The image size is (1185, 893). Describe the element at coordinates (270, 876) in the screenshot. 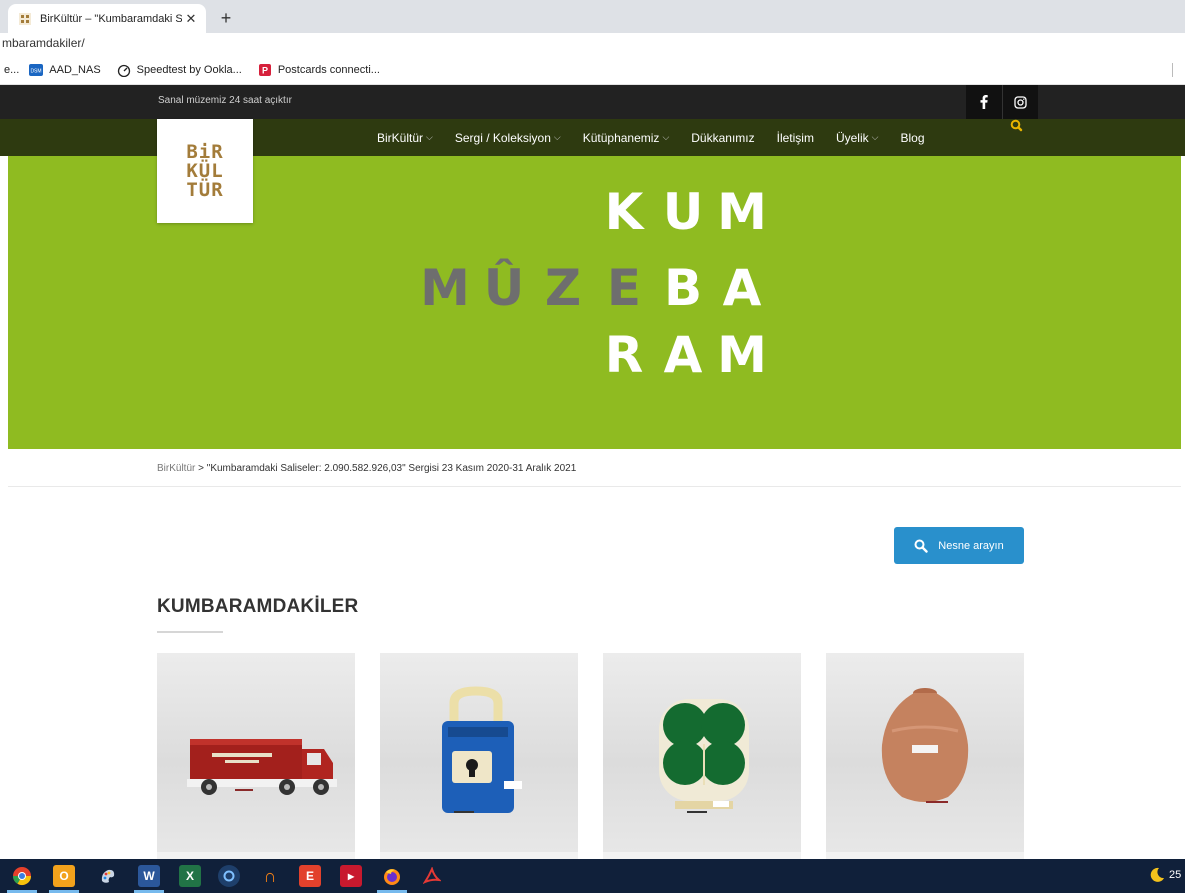

I see `app-icon: ∩` at that location.